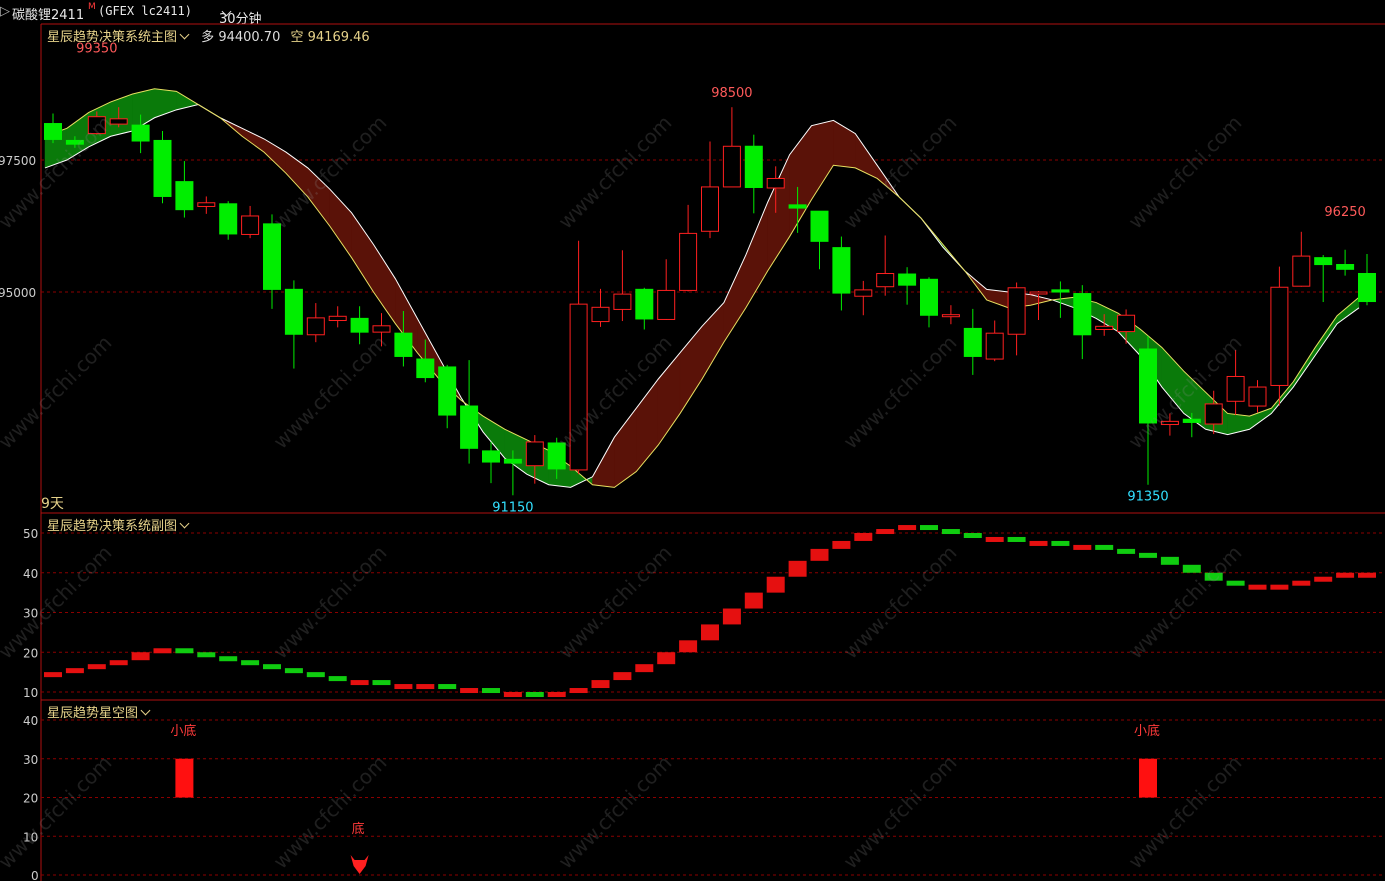 The height and width of the screenshot is (881, 1385). What do you see at coordinates (93, 713) in the screenshot?
I see `star-panel-title: 星辰趋势星空图` at bounding box center [93, 713].